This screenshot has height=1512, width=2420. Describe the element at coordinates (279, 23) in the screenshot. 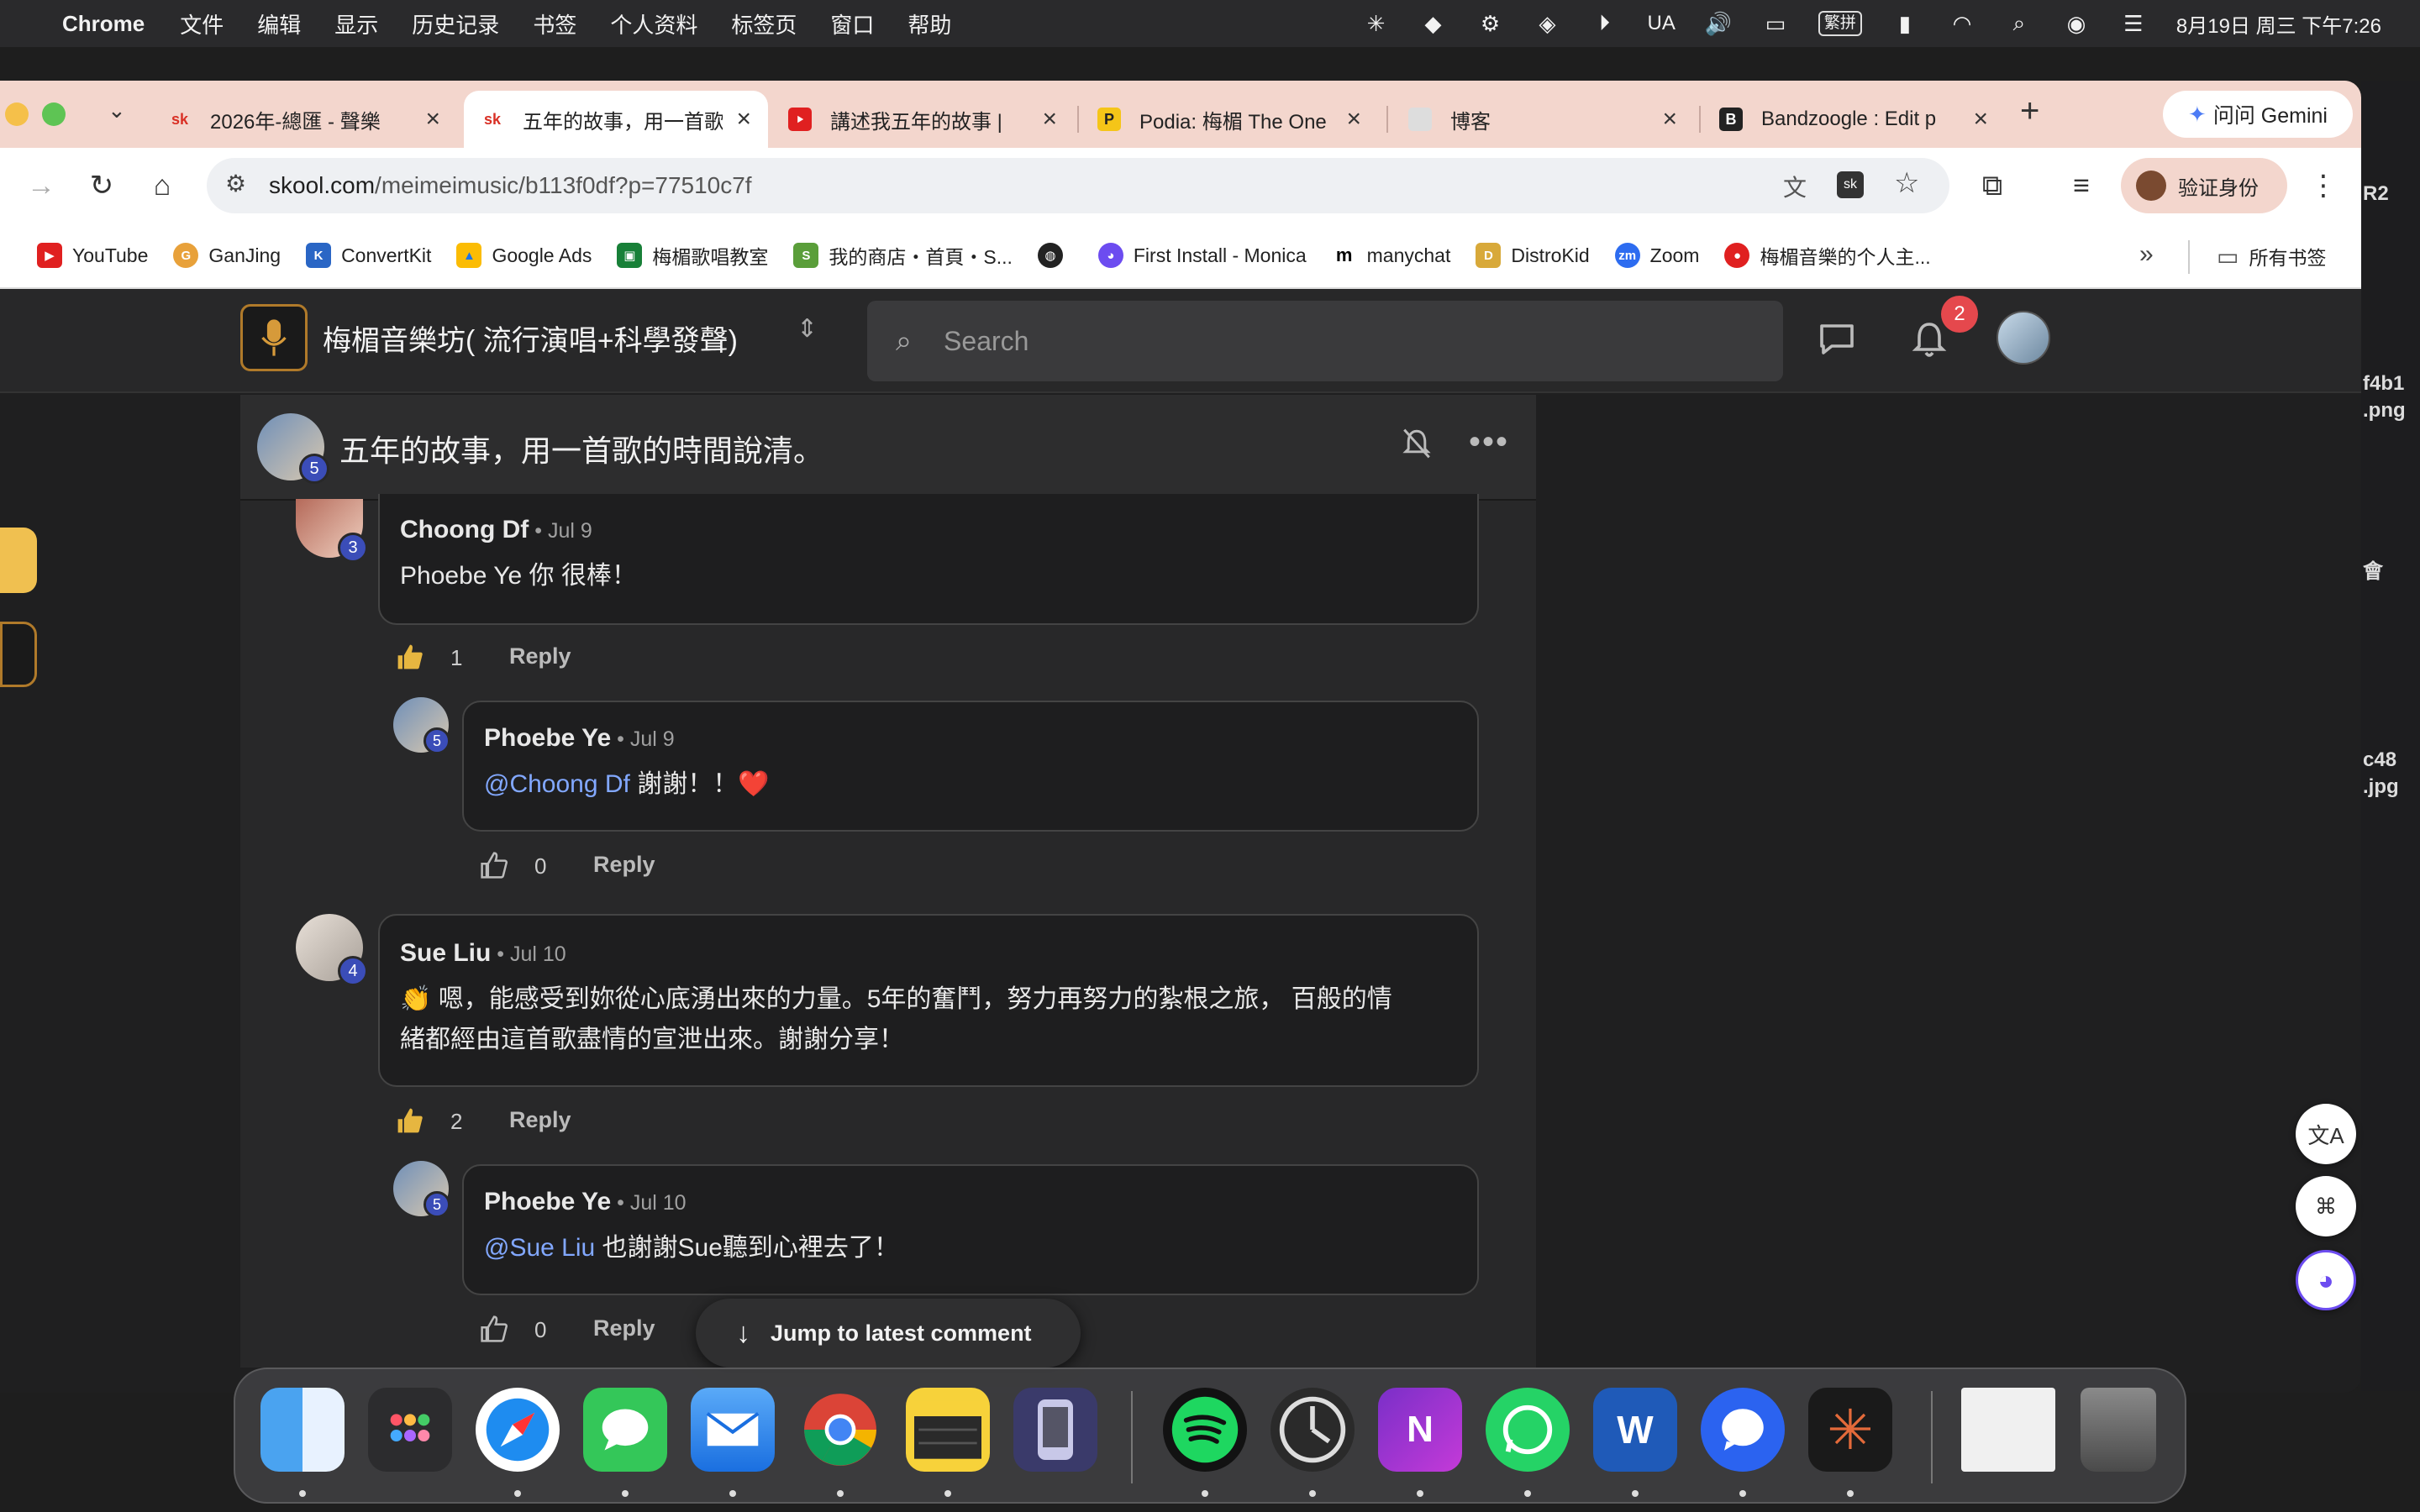

I see `menu-edit: 编辑` at that location.